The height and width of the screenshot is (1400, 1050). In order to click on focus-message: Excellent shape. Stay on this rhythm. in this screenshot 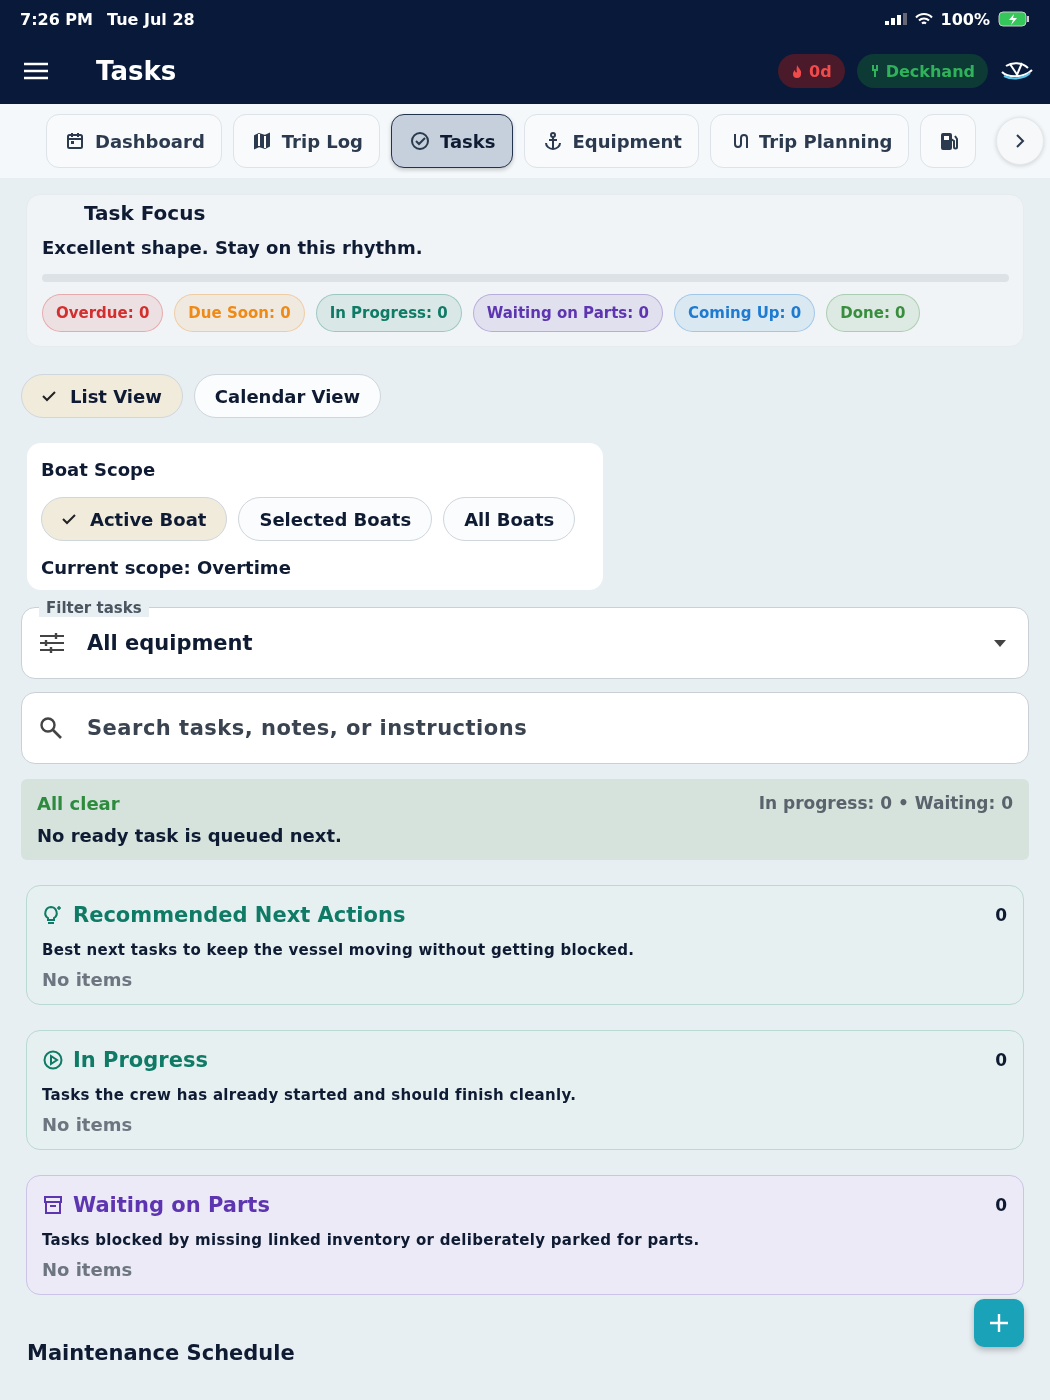, I will do `click(233, 247)`.